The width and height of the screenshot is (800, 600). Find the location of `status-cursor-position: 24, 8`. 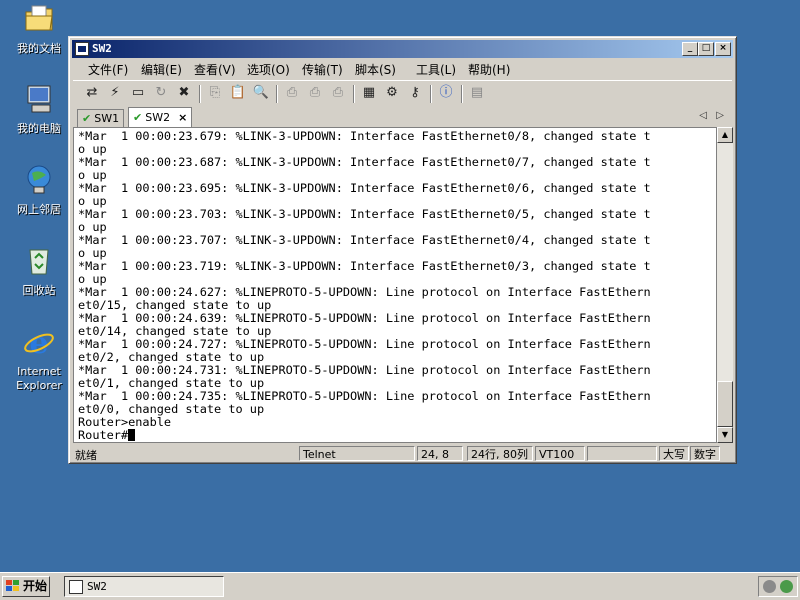

status-cursor-position: 24, 8 is located at coordinates (440, 453).